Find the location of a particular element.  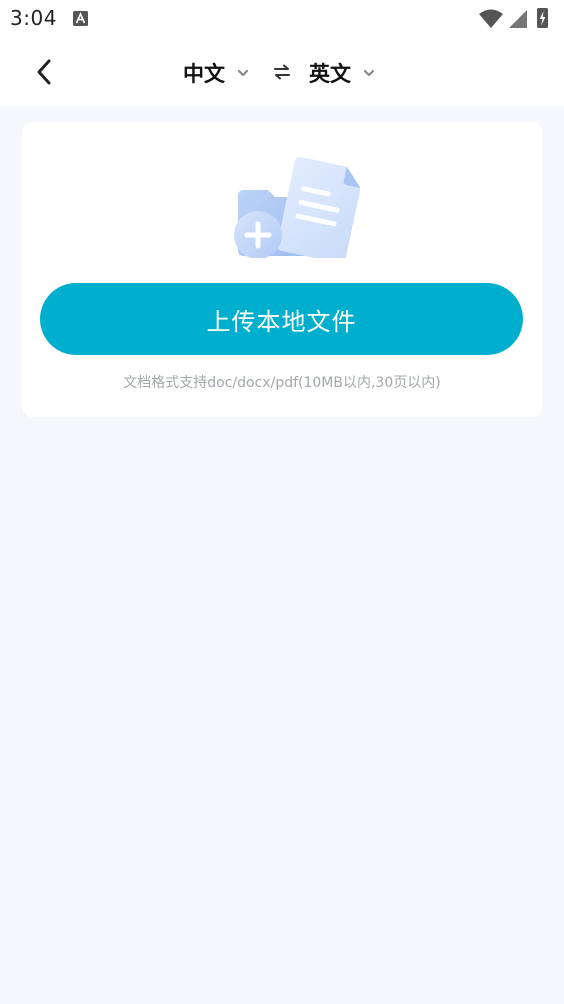

wifi-icon is located at coordinates (491, 18).